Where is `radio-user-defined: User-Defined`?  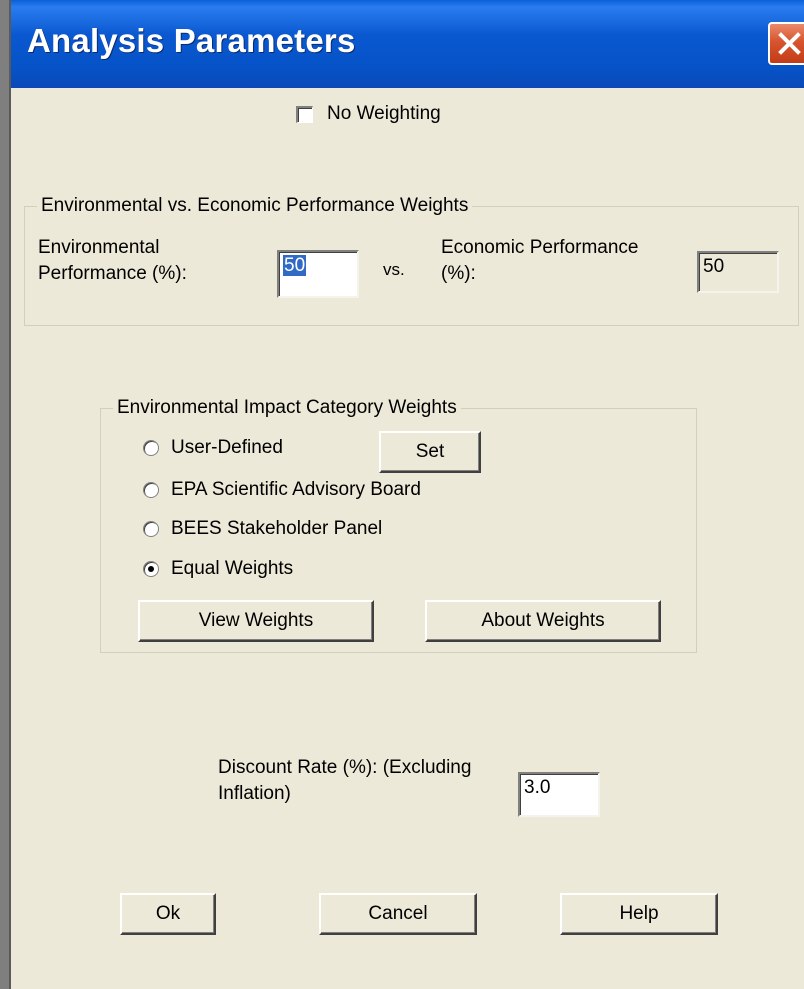
radio-user-defined: User-Defined is located at coordinates (213, 448).